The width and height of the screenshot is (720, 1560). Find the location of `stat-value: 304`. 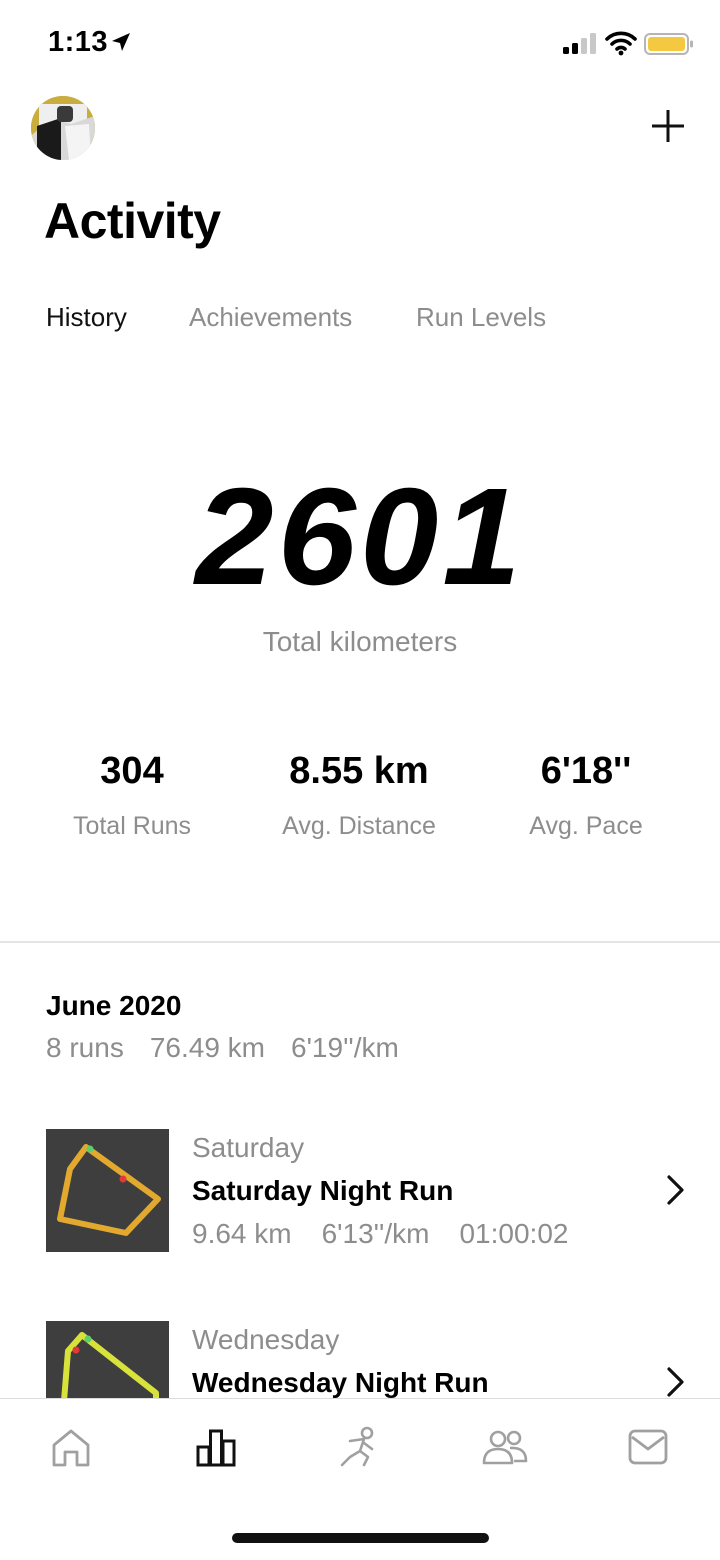

stat-value: 304 is located at coordinates (132, 771).